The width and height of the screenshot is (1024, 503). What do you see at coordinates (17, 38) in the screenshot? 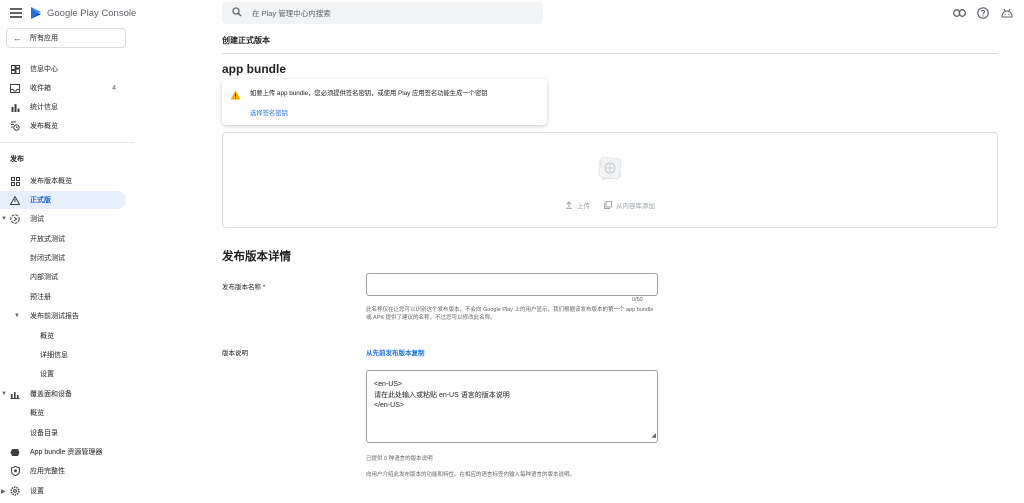
I see `back-arrow-icon: ←` at bounding box center [17, 38].